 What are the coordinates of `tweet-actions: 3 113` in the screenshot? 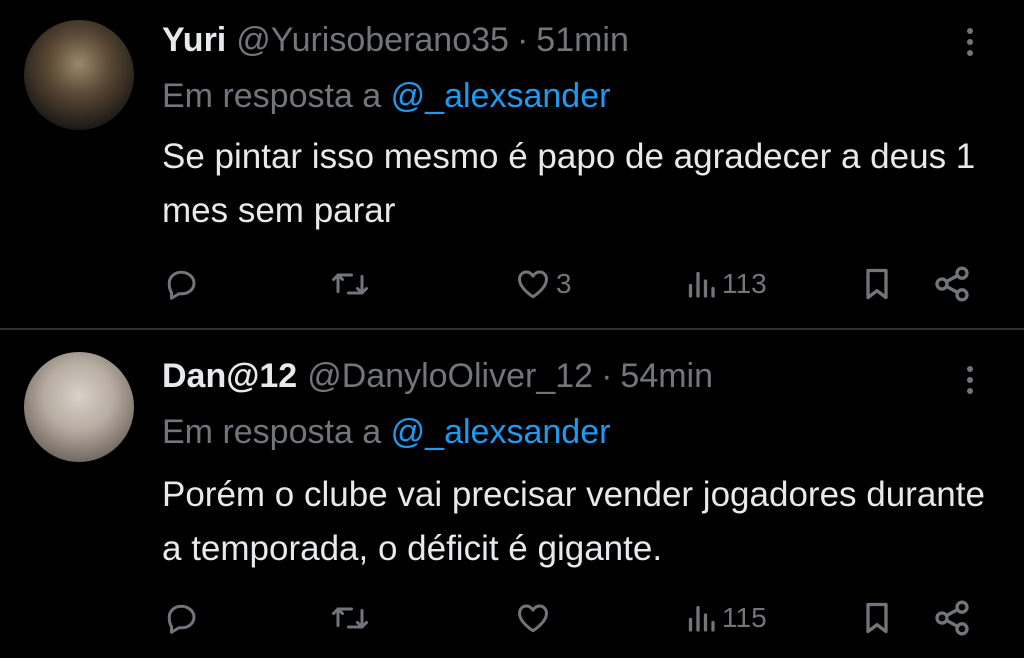 It's located at (512, 284).